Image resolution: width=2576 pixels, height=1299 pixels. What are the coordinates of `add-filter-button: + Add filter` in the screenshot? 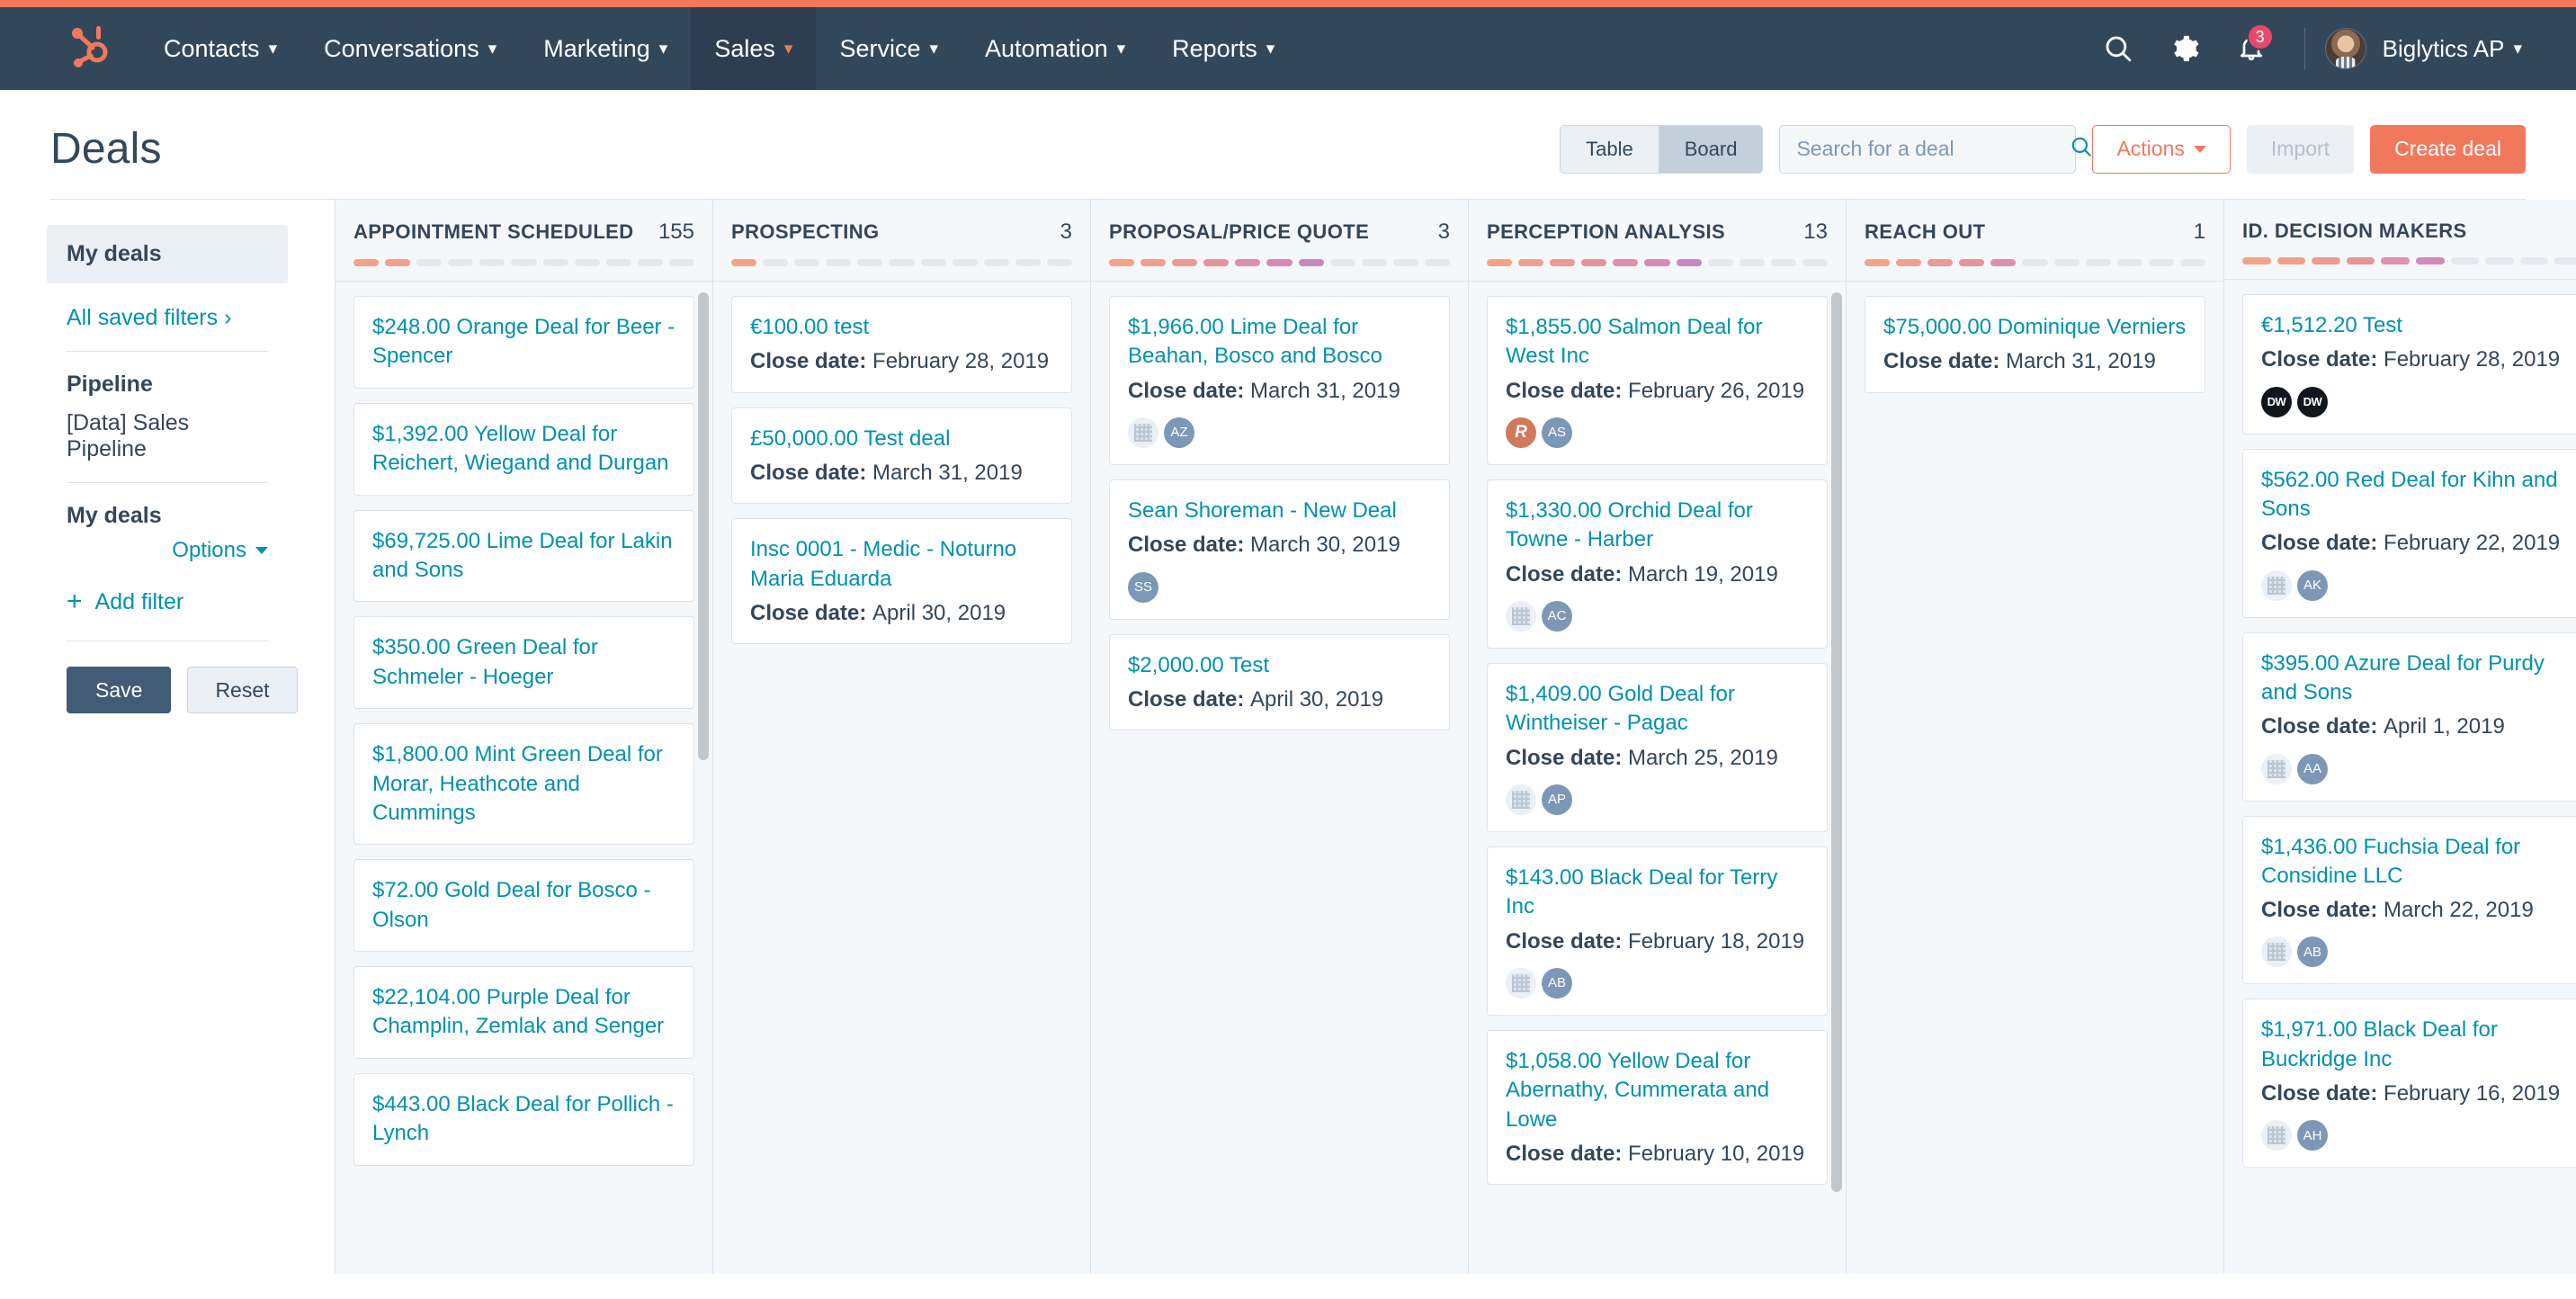 It's located at (167, 589).